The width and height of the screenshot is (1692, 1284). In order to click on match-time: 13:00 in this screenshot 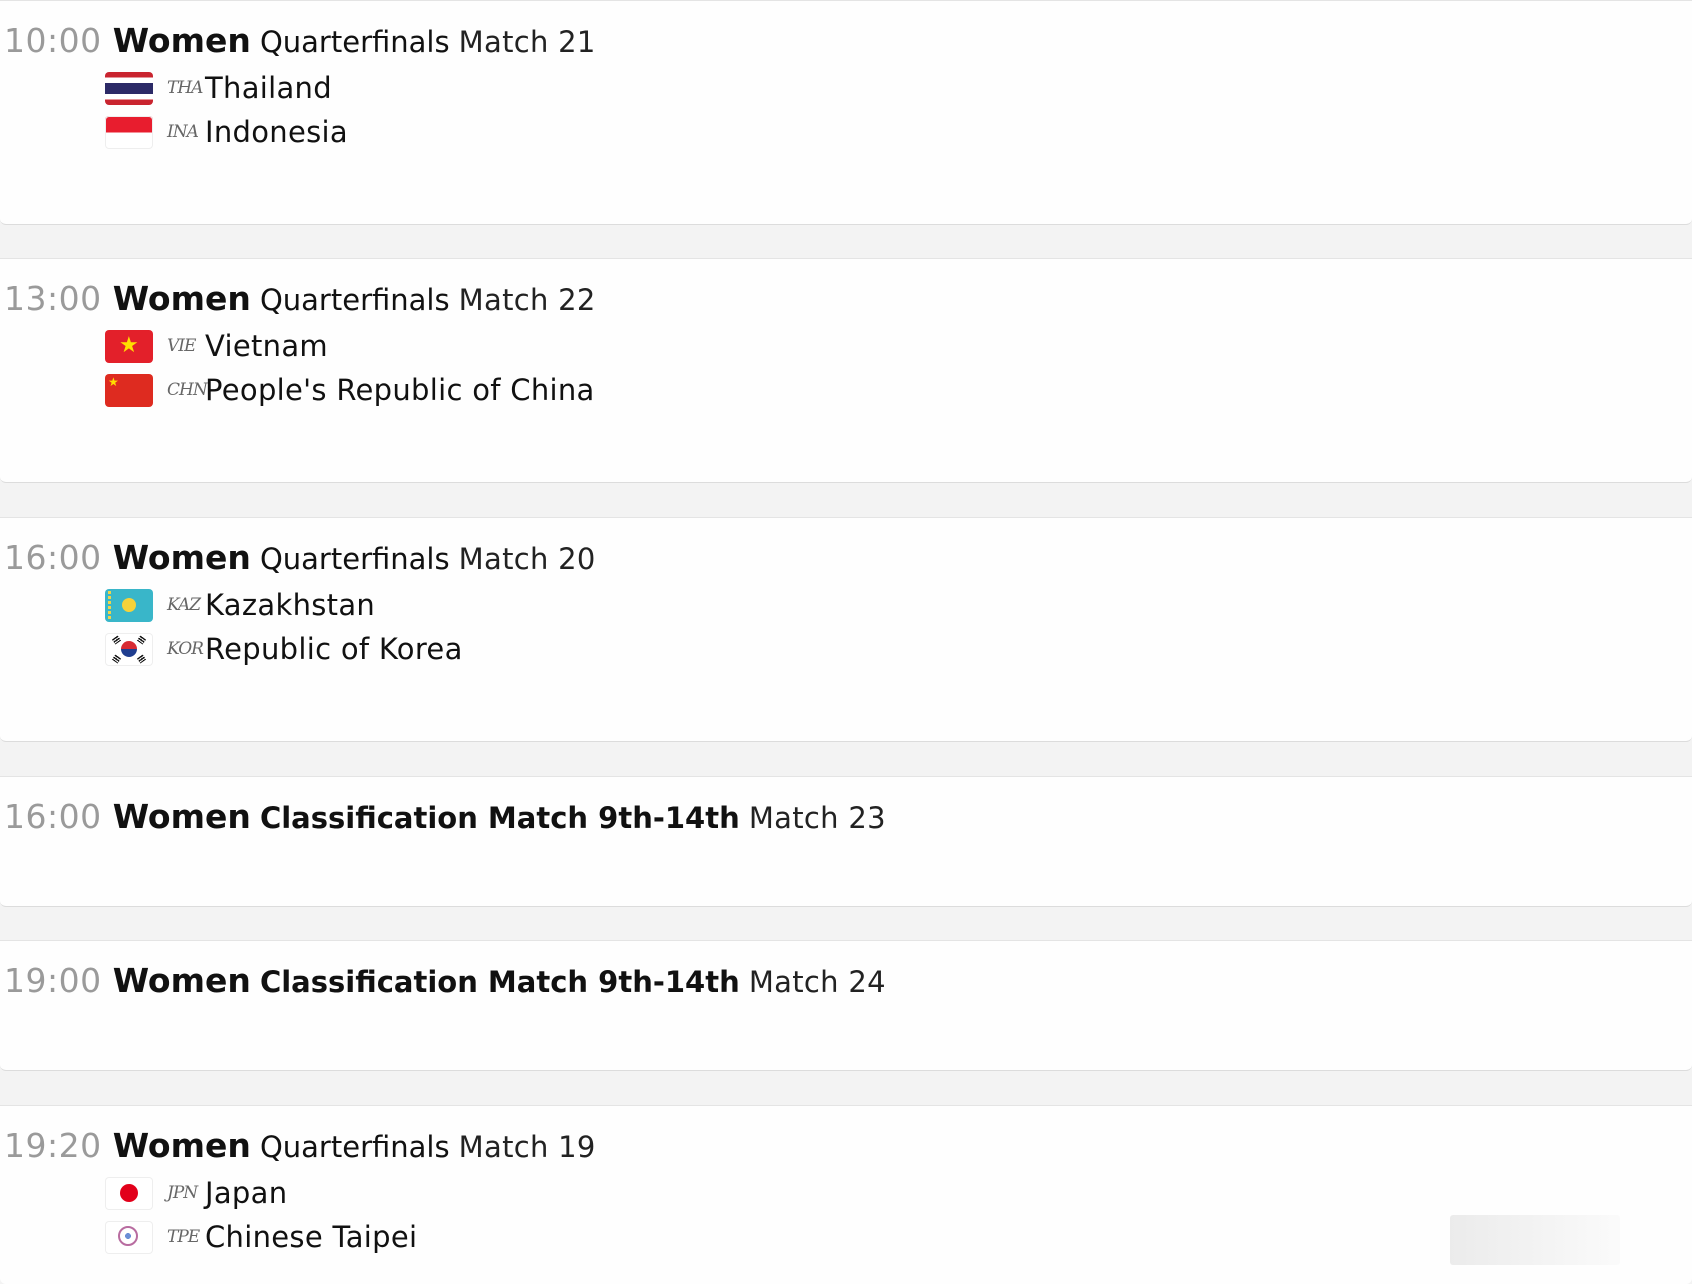, I will do `click(53, 298)`.